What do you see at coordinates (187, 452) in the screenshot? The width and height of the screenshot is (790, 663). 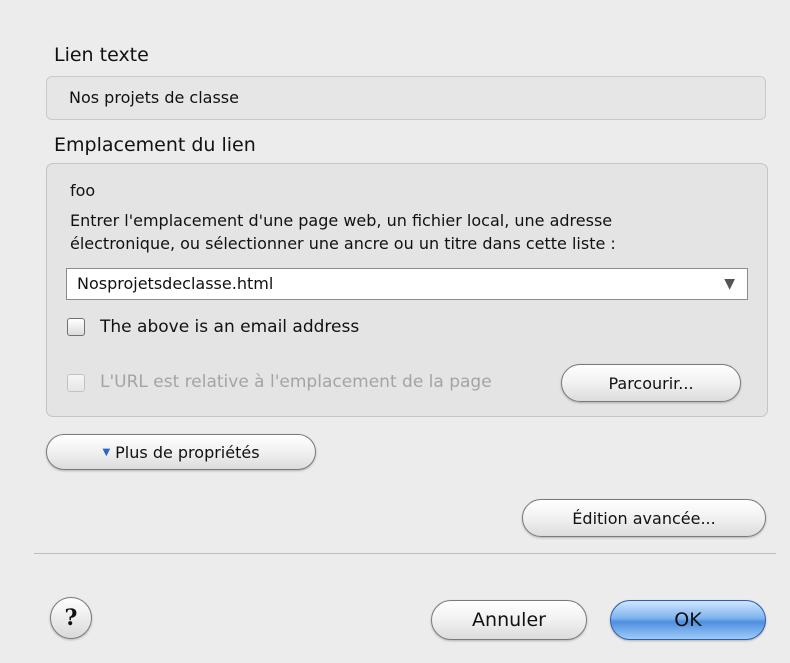 I see `more-properties-button-label: Plus de propriétés` at bounding box center [187, 452].